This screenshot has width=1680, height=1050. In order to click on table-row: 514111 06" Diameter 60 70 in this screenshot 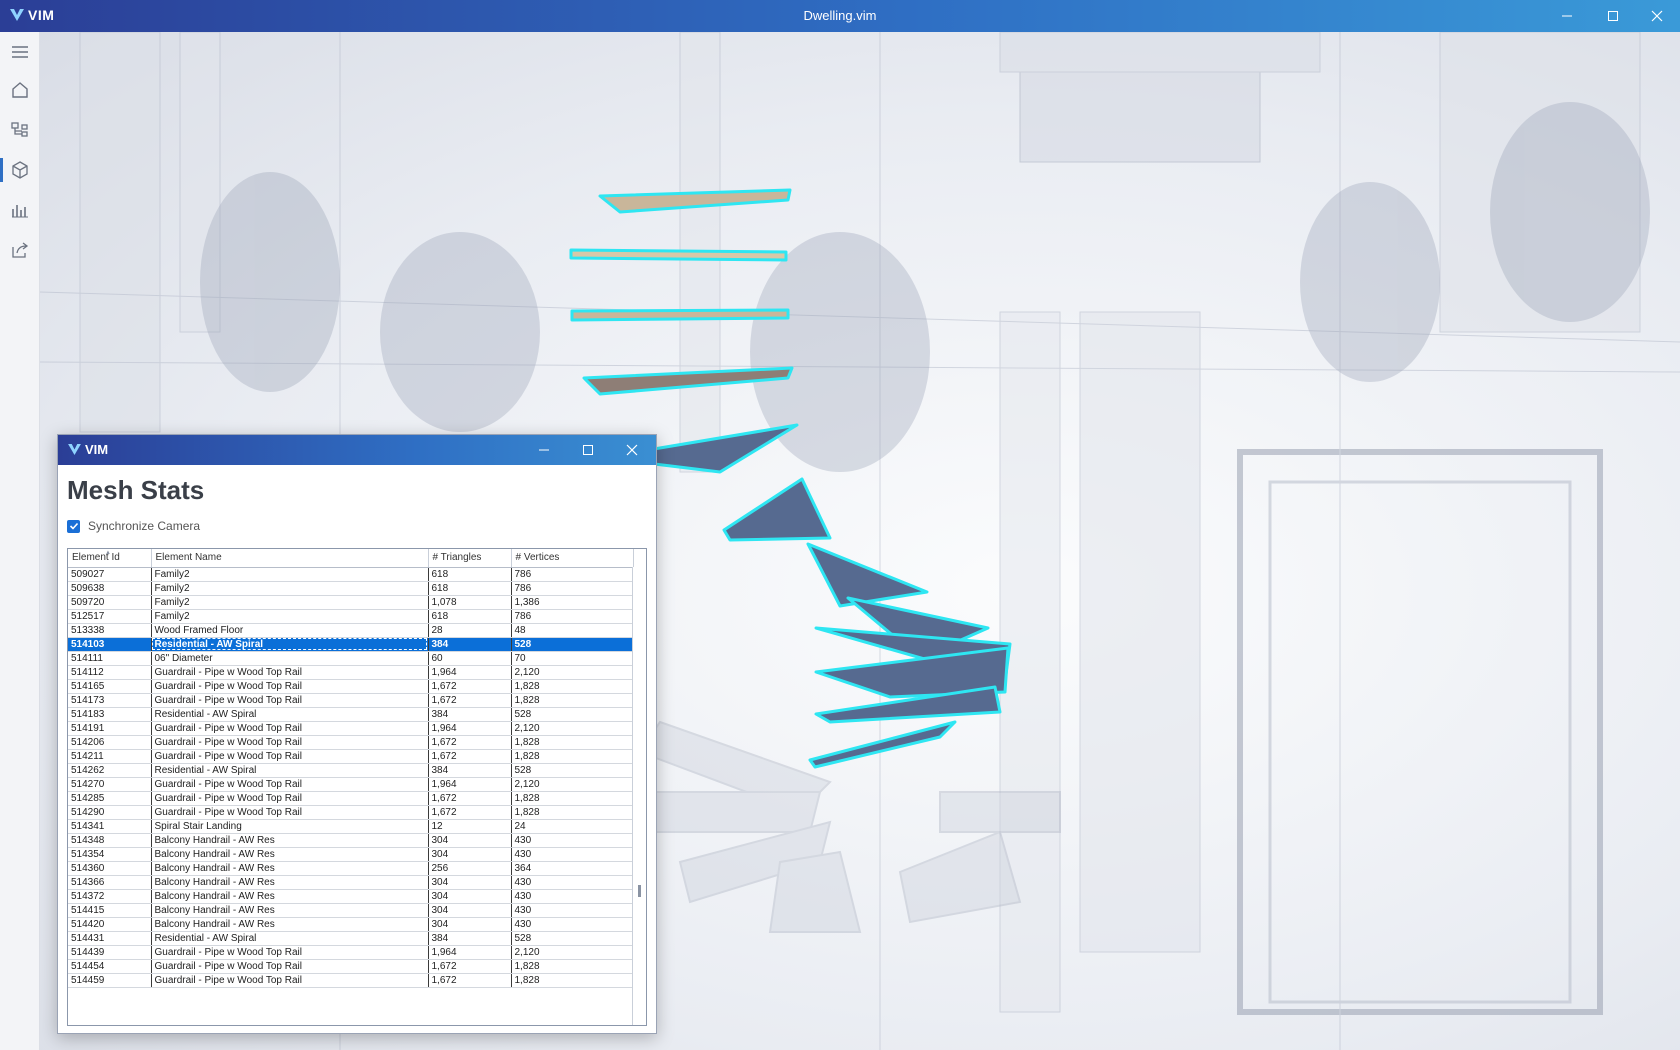, I will do `click(351, 658)`.